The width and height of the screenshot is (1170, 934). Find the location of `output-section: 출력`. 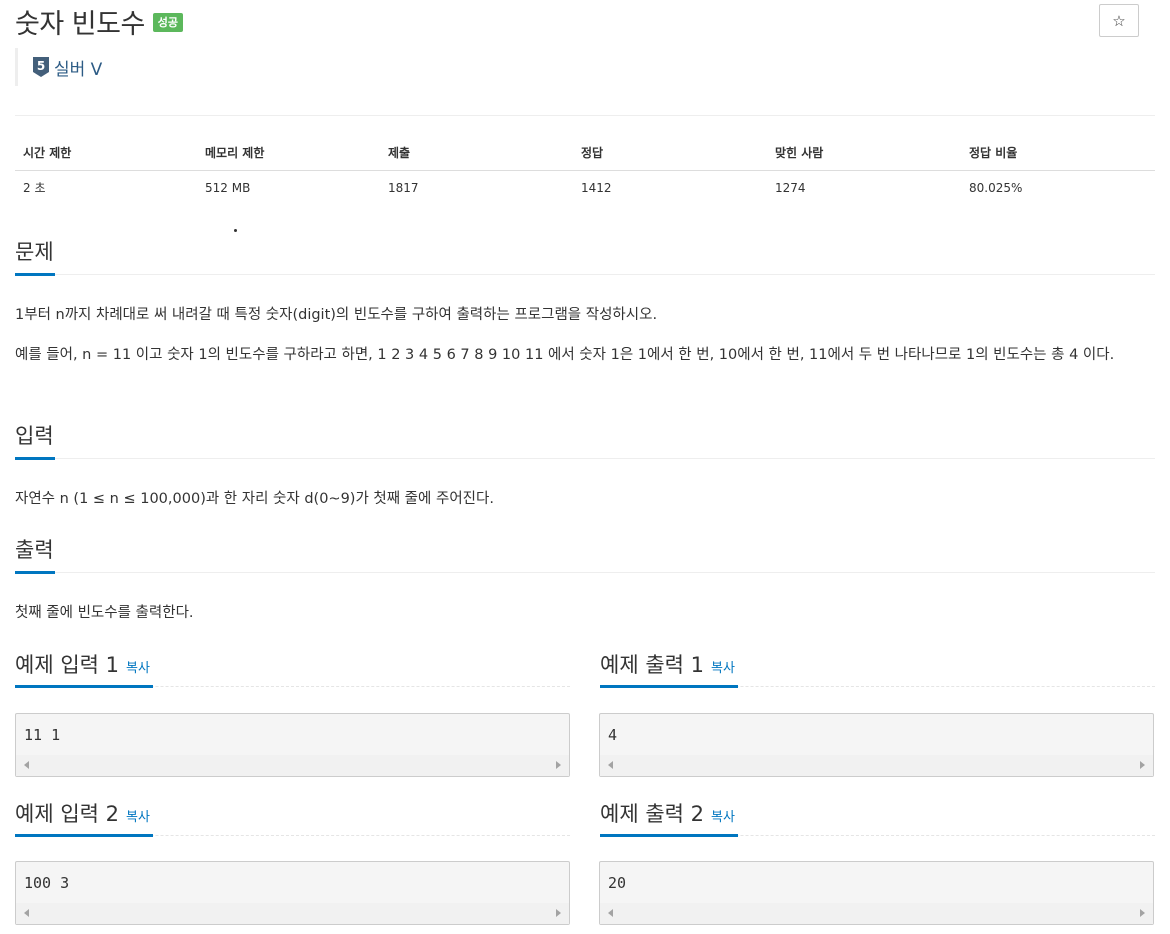

output-section: 출력 is located at coordinates (585, 554).